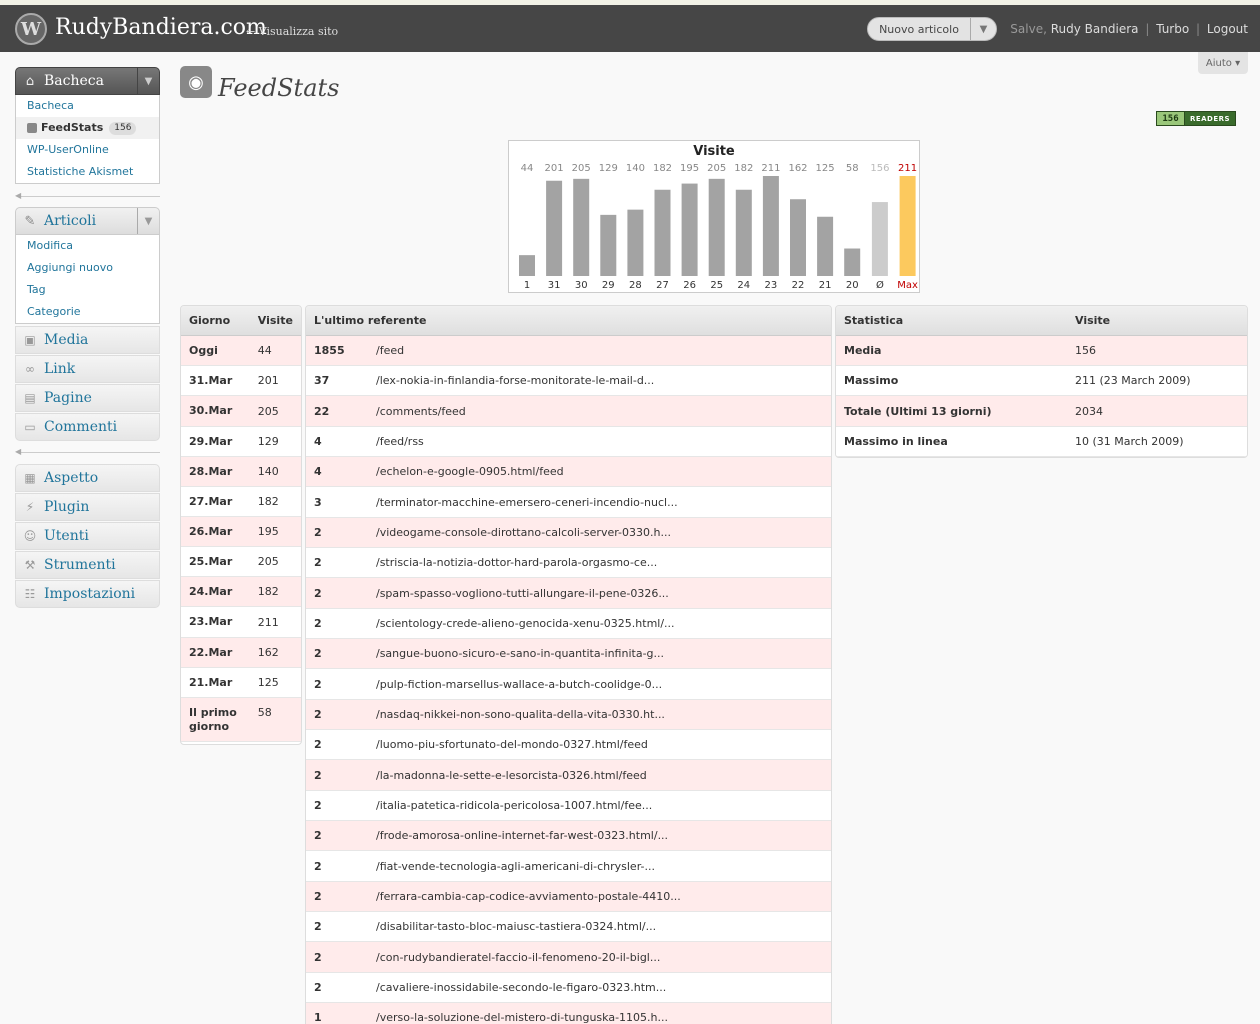 Image resolution: width=1260 pixels, height=1024 pixels. Describe the element at coordinates (80, 565) in the screenshot. I see `menu-label-tools: Strumenti` at that location.